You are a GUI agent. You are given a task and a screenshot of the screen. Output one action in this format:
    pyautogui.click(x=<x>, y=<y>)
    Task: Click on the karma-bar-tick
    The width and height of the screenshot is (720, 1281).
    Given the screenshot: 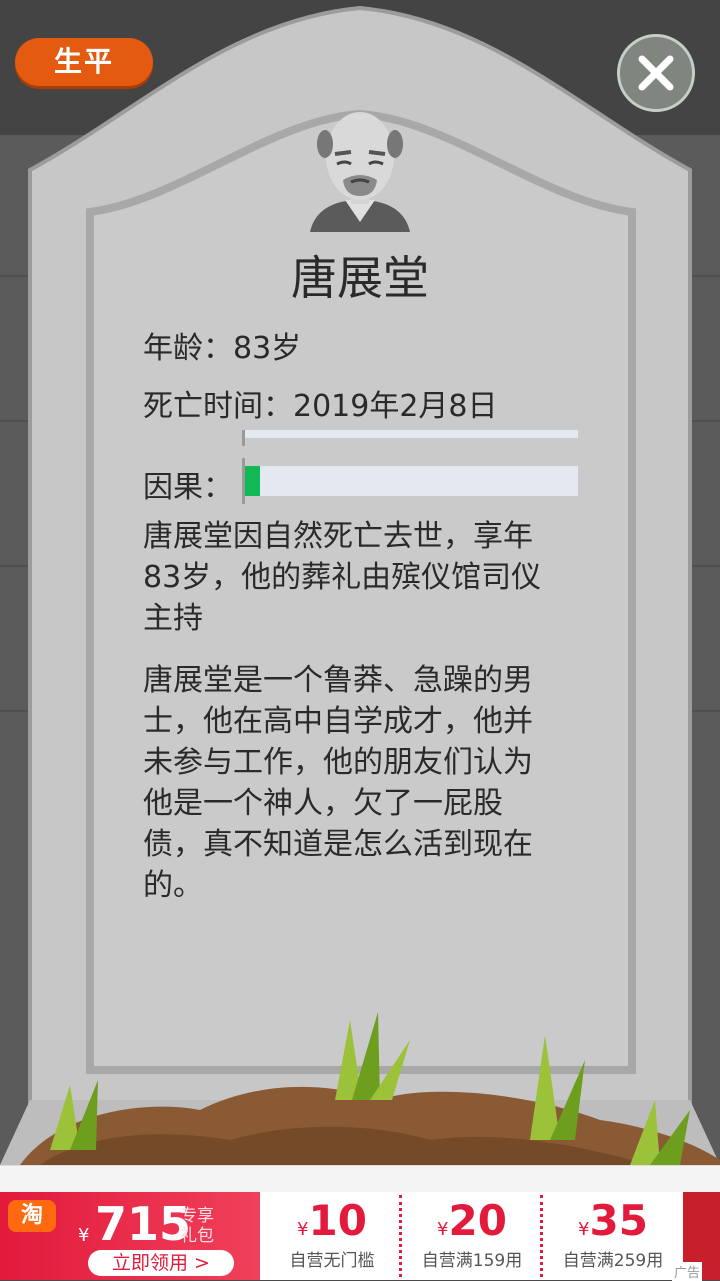 What is the action you would take?
    pyautogui.click(x=243, y=481)
    